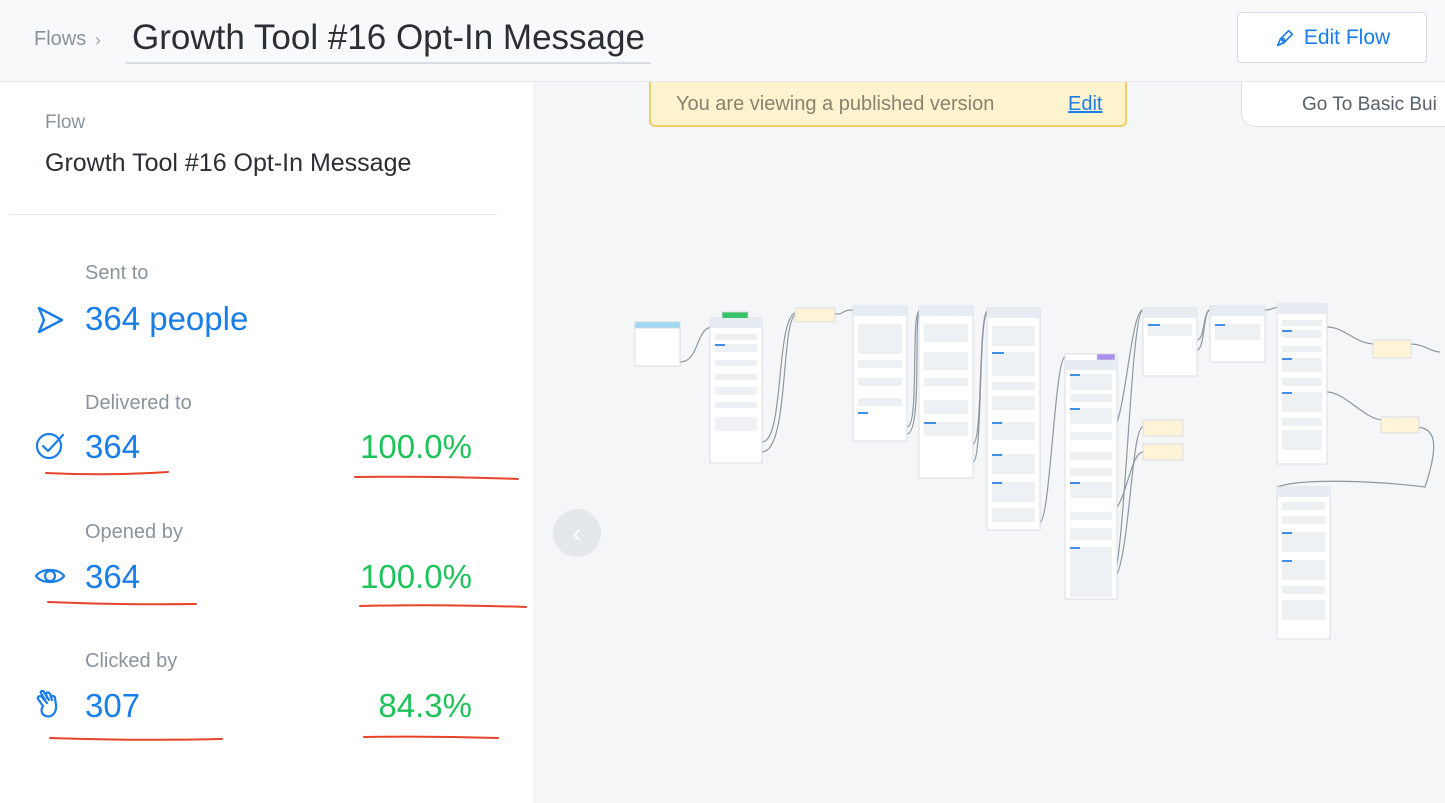  What do you see at coordinates (1369, 104) in the screenshot?
I see `basic-builder-label: Go To Basic Bui` at bounding box center [1369, 104].